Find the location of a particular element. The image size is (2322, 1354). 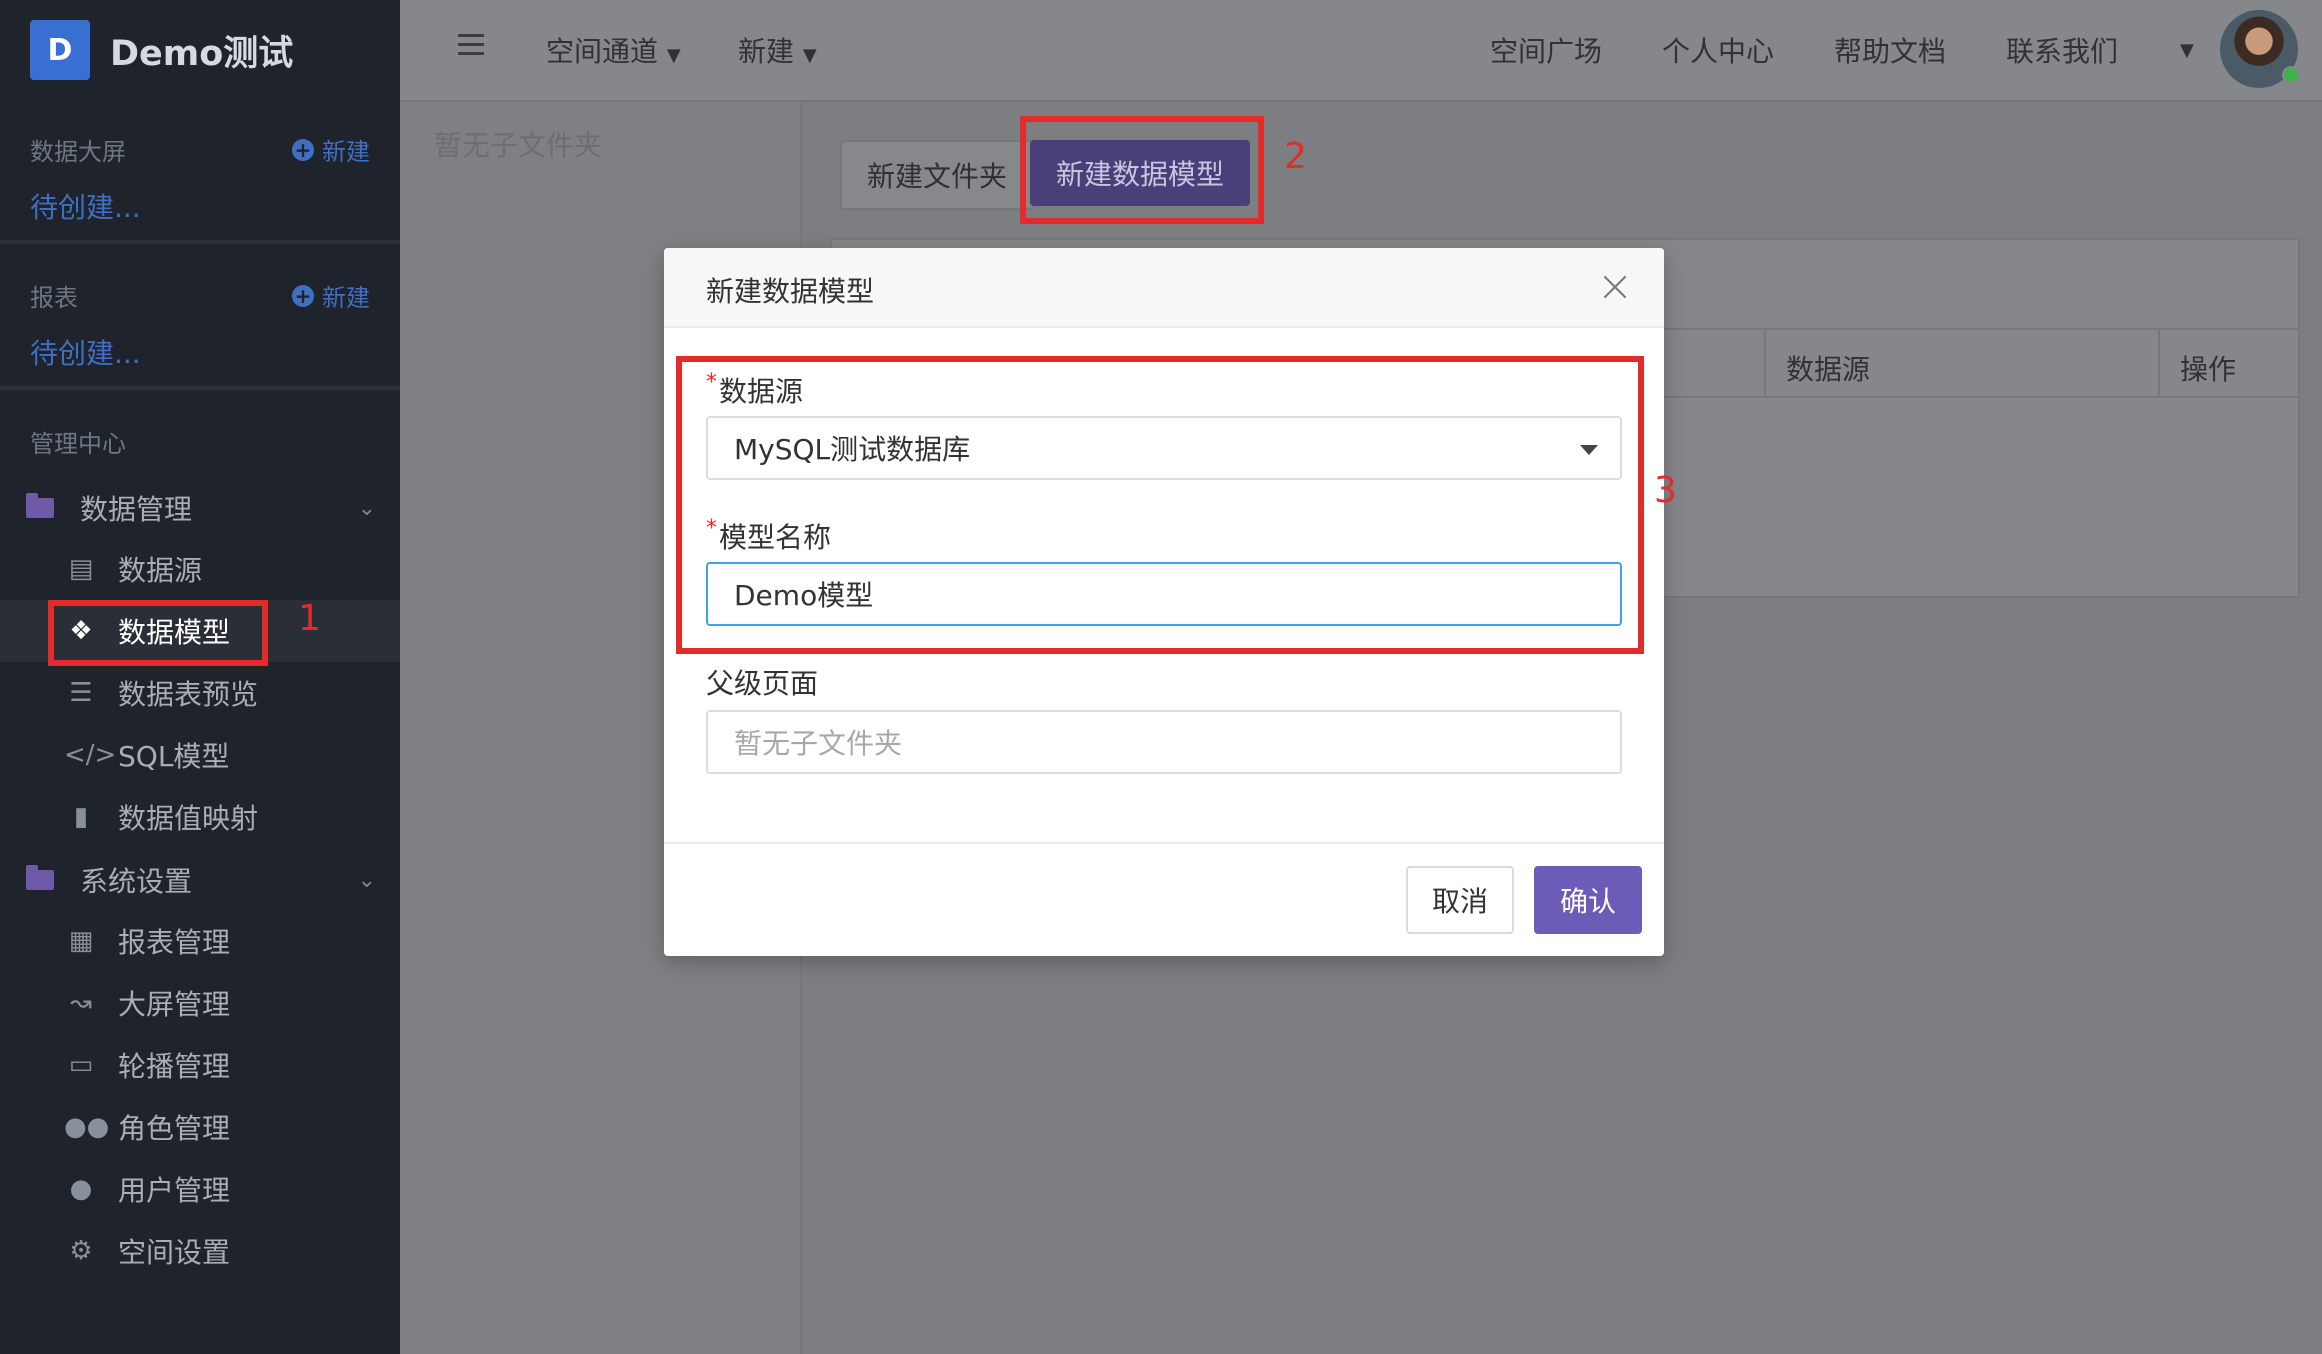

sidebar-item-label: 大屏管理 is located at coordinates (174, 1004).